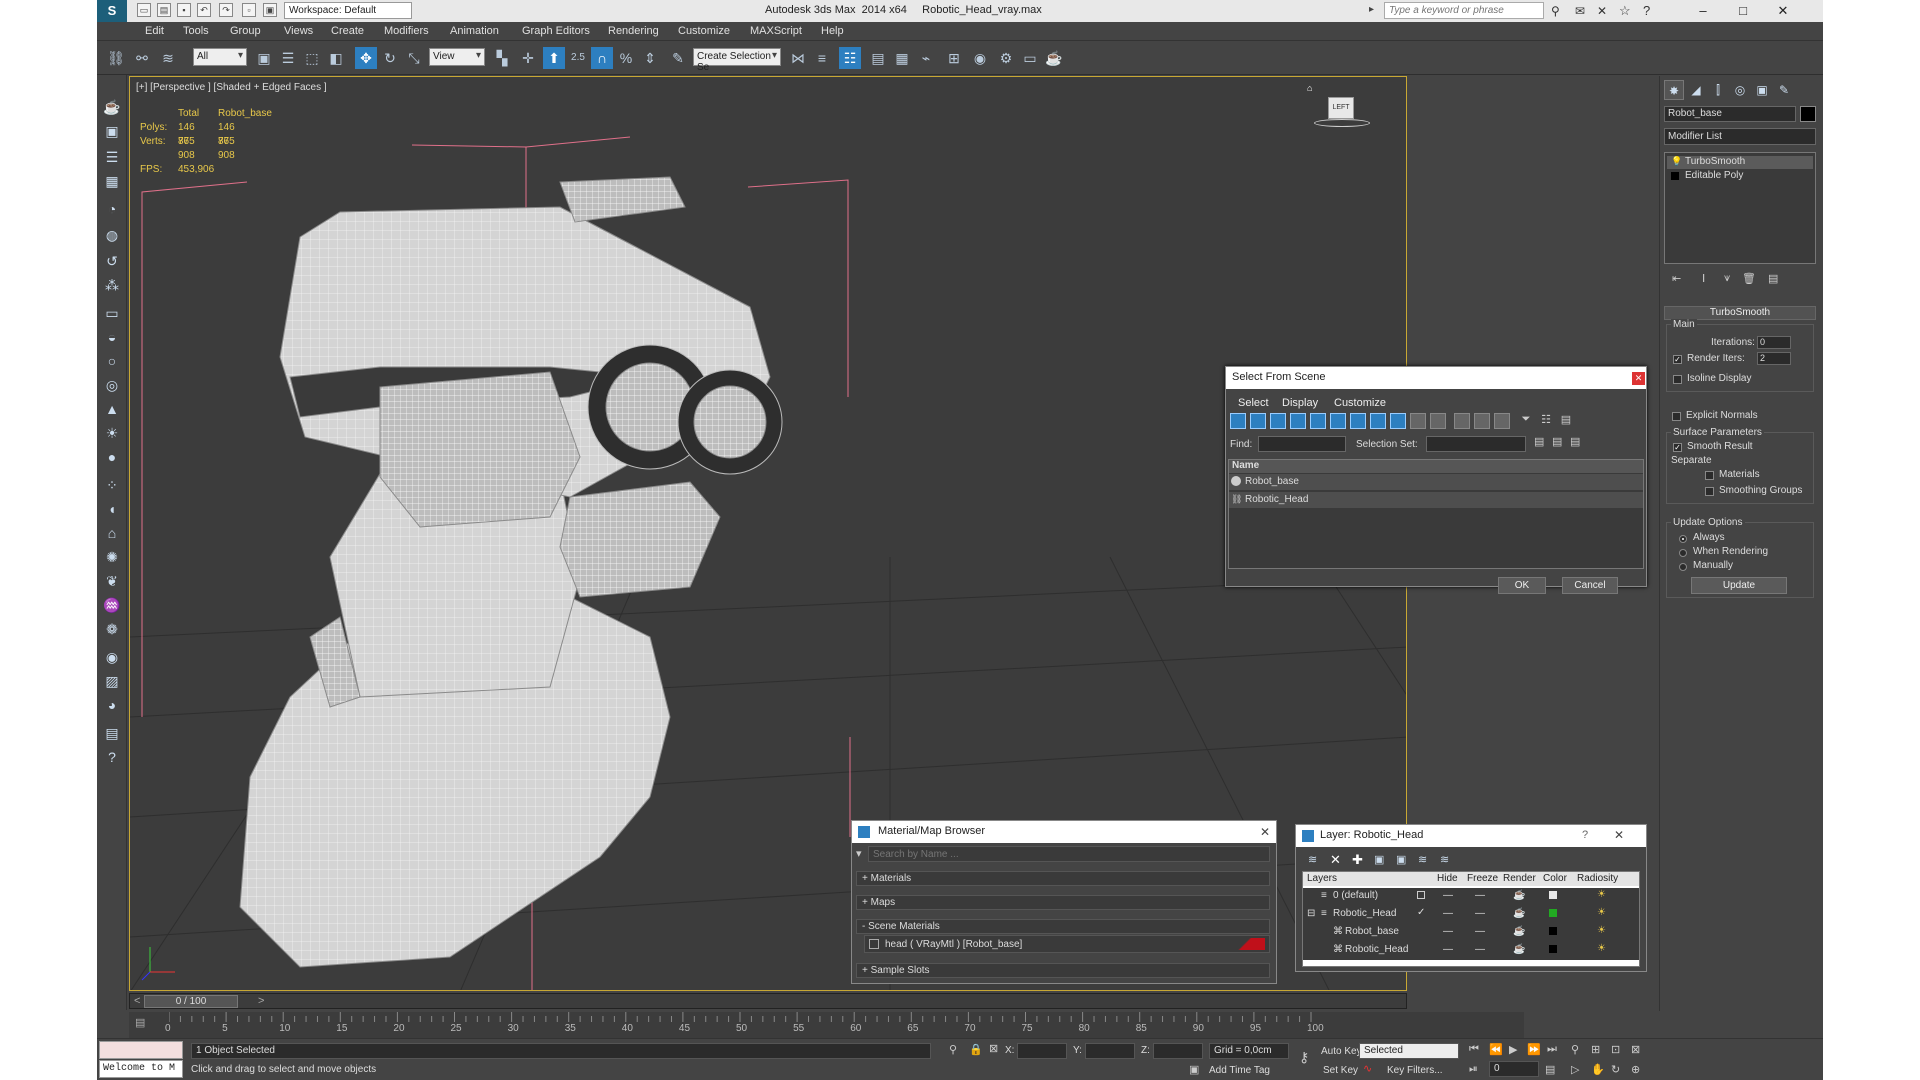  What do you see at coordinates (1762, 90) in the screenshot?
I see `display-tab-icon: ▣` at bounding box center [1762, 90].